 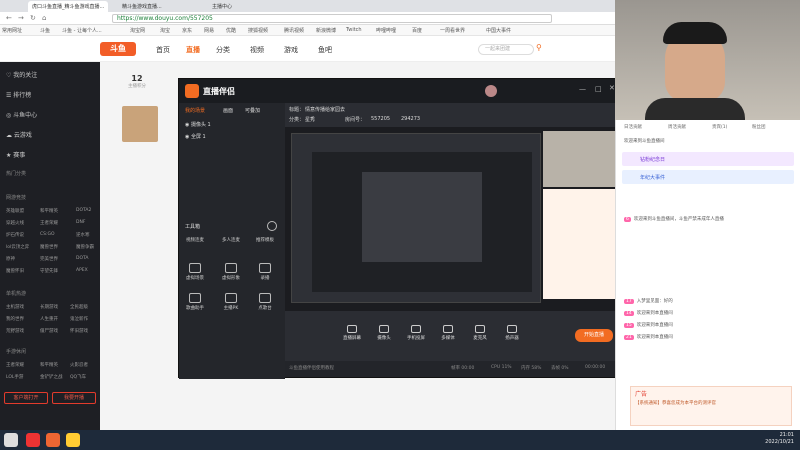 What do you see at coordinates (49, 247) in the screenshot?
I see `category-link: 魔兽世界` at bounding box center [49, 247].